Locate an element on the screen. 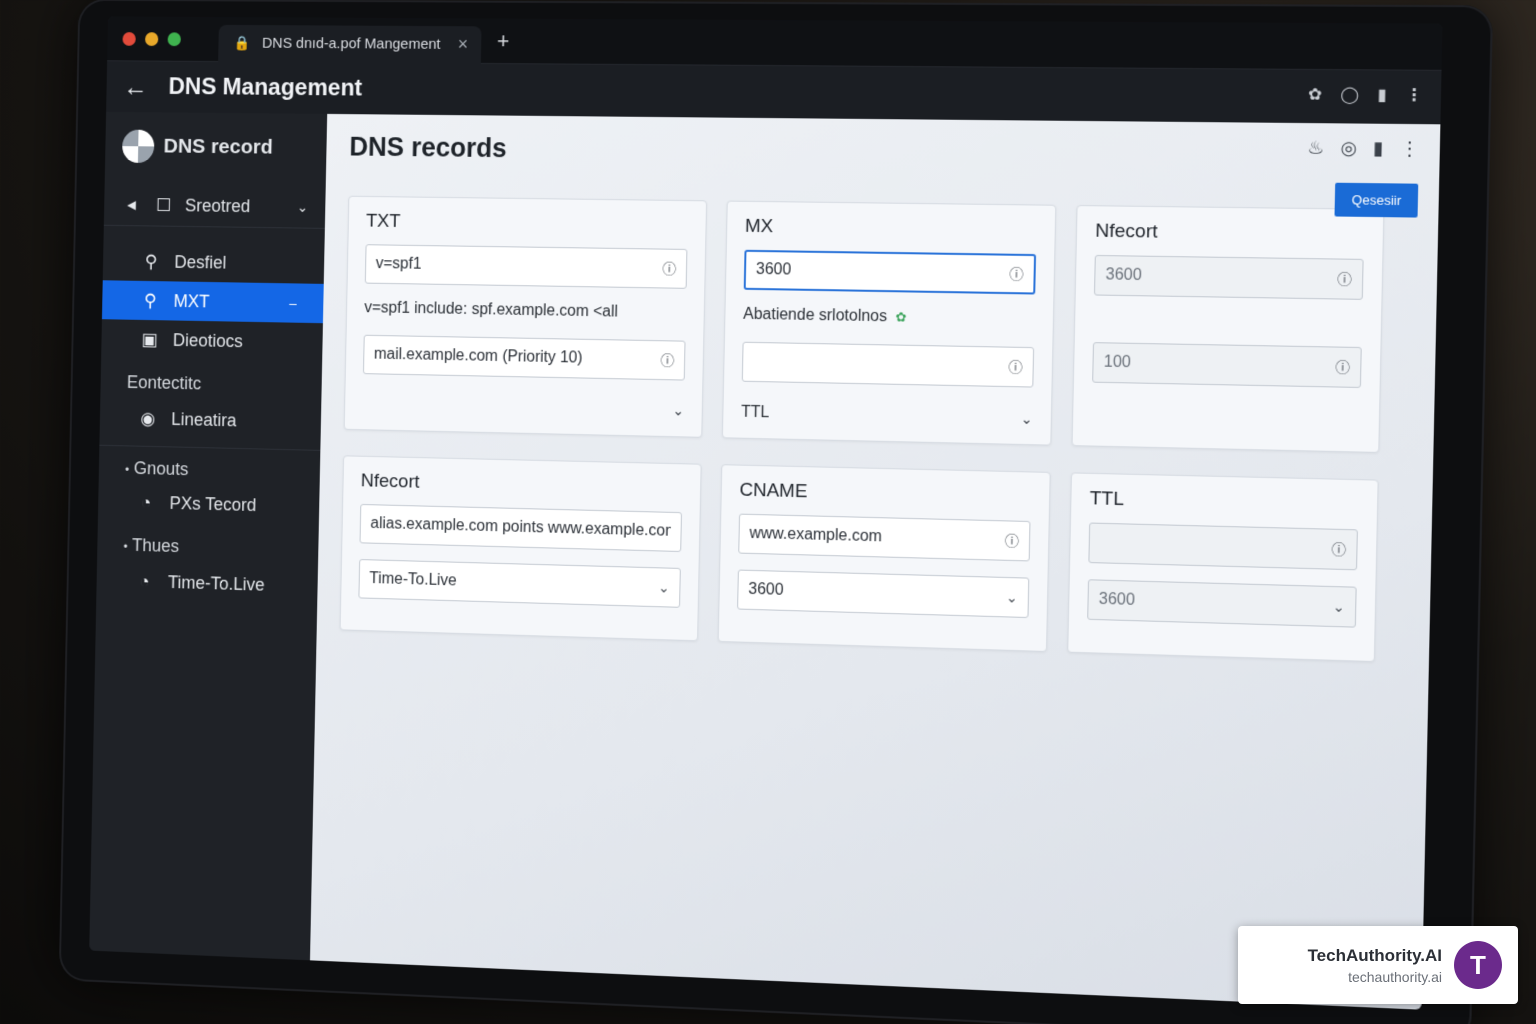 The image size is (1536, 1024). target-icon: ◎ is located at coordinates (1348, 149).